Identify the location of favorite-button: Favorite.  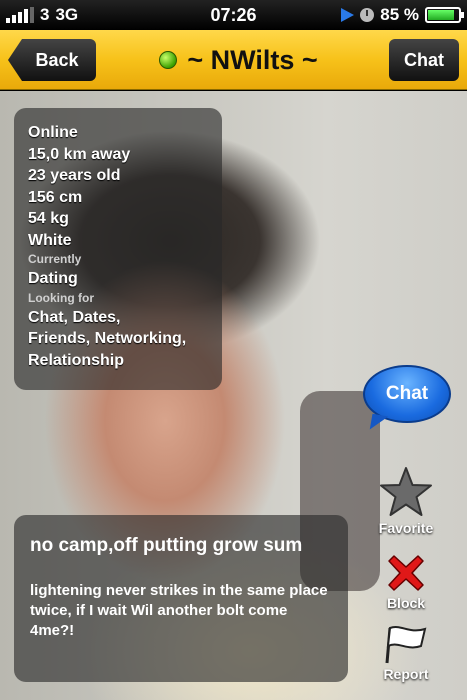
(406, 501).